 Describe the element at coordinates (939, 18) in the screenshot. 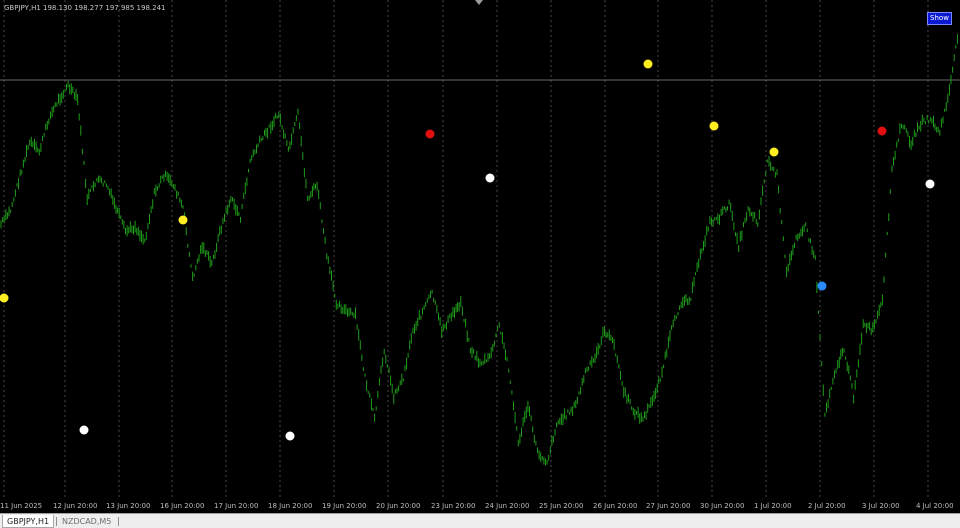

I see `show-button: Show` at that location.